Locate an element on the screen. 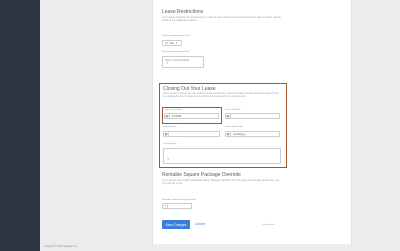 This screenshot has width=400, height=251. app-sidebar is located at coordinates (20, 125).